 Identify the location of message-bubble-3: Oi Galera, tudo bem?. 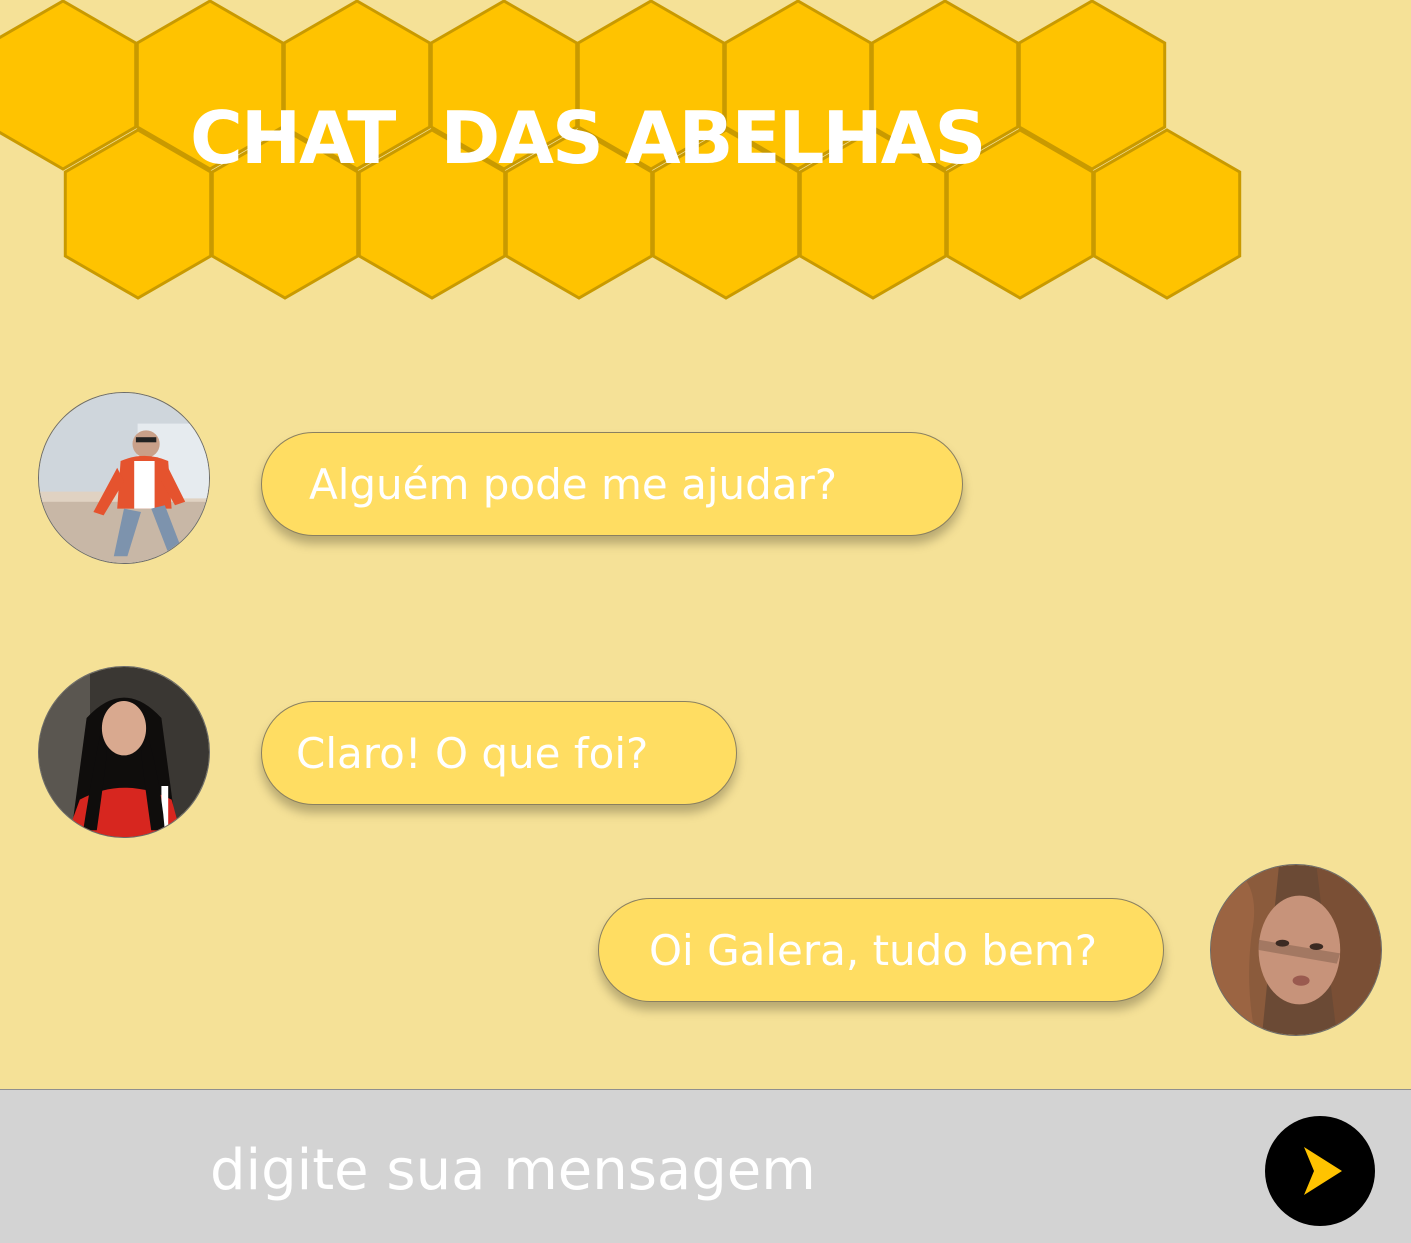
(881, 950).